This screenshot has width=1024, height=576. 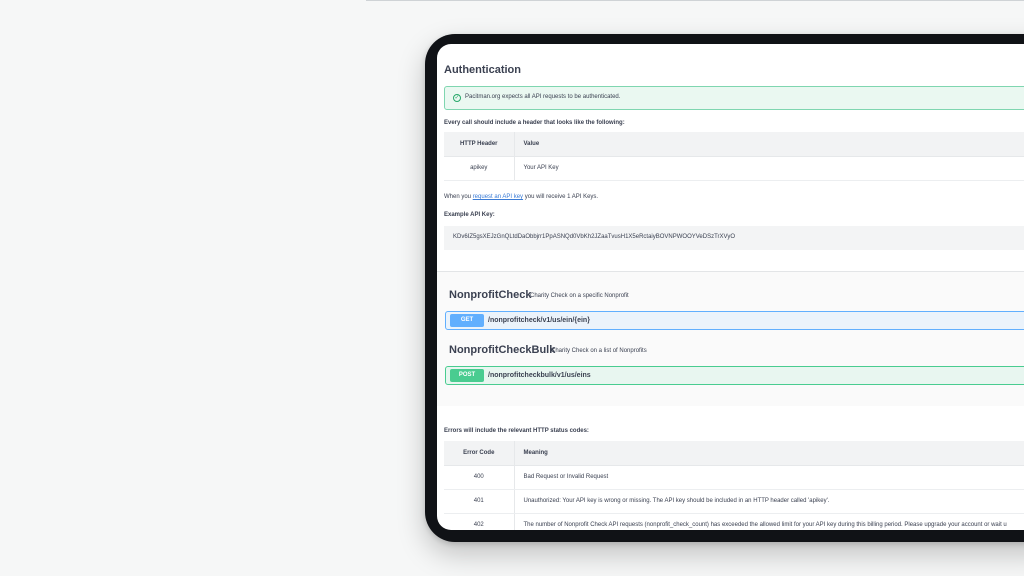 I want to click on table-row: 400 Bad Request or Invalid Request, so click(x=734, y=477).